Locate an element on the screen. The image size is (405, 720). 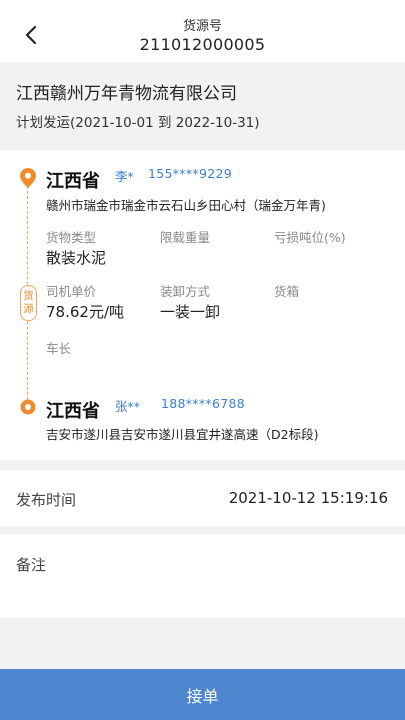
weight-limit-label: 限载重量 is located at coordinates (185, 237).